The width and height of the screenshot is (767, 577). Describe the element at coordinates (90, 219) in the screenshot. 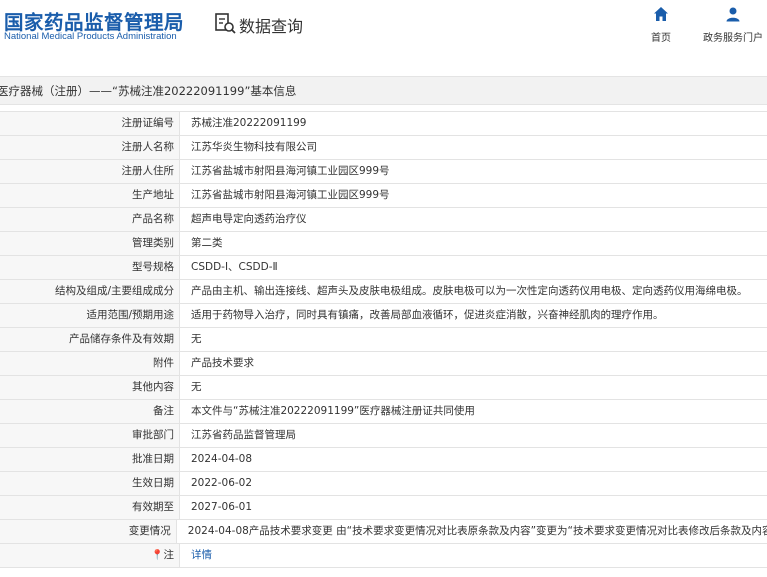

I see `field-label: 产品名称` at that location.